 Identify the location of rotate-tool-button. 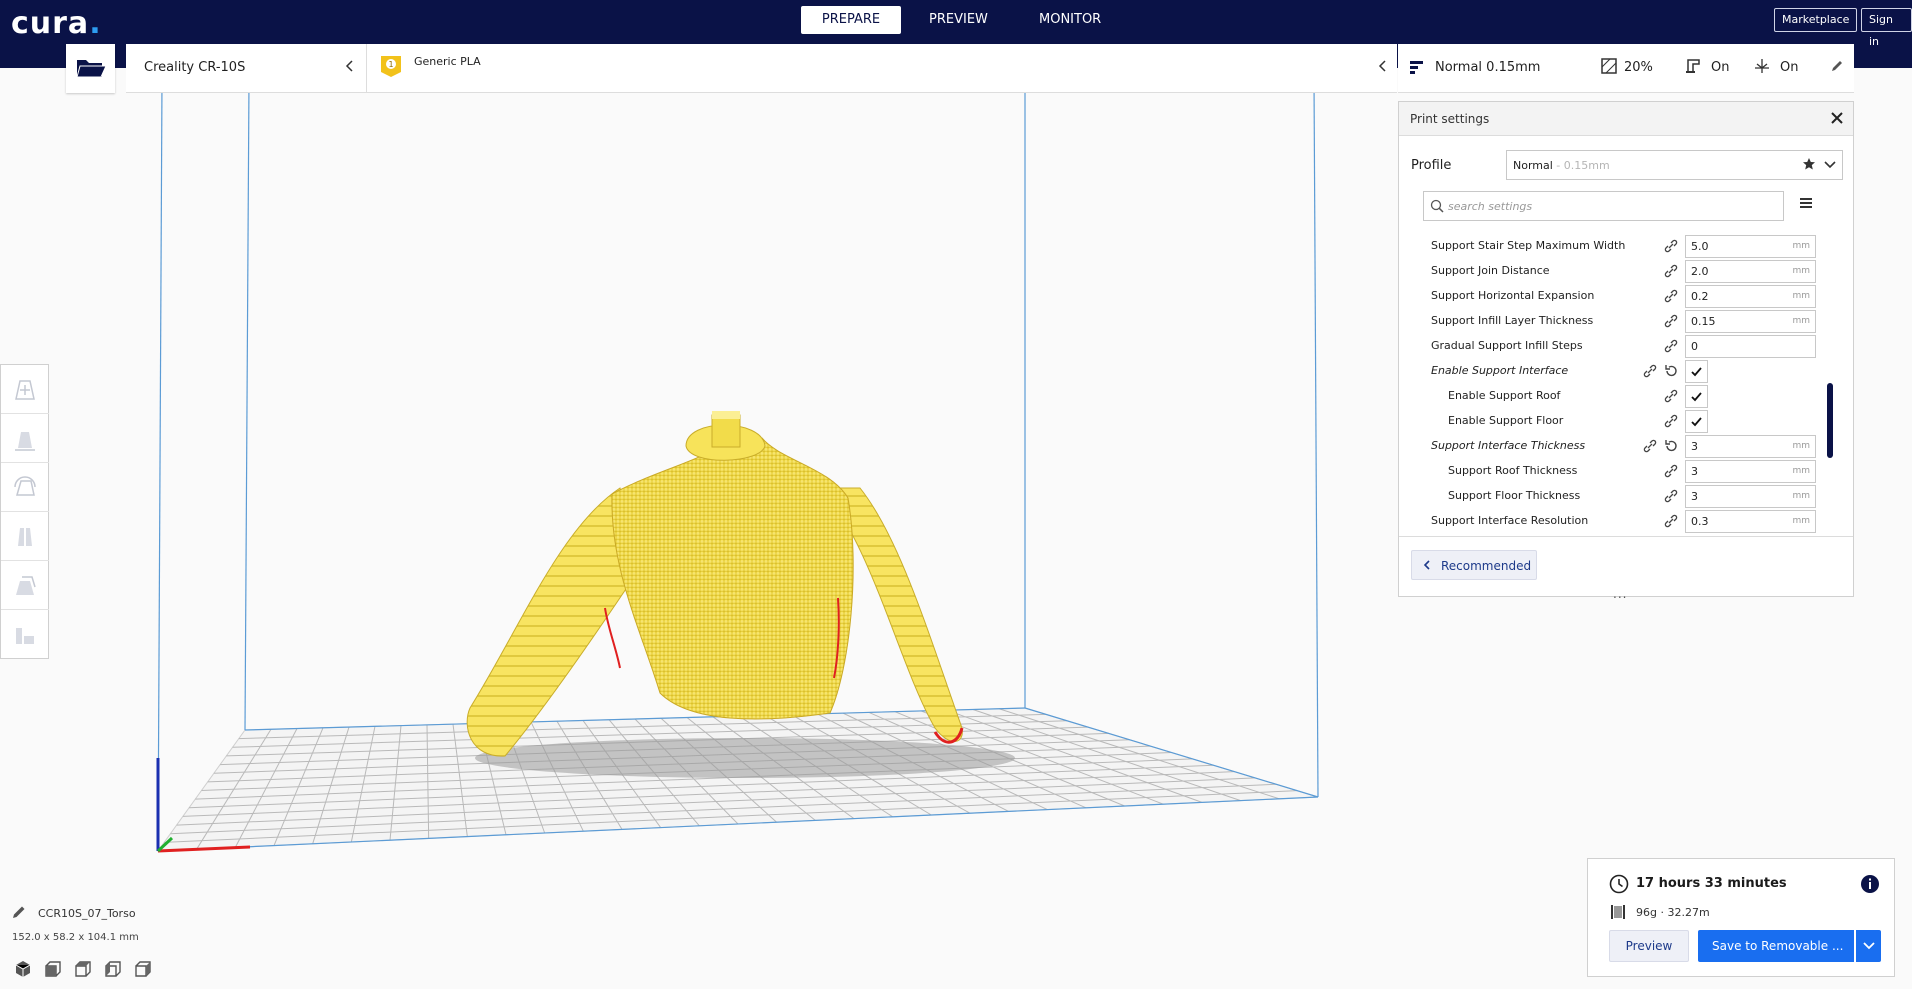
(25, 487).